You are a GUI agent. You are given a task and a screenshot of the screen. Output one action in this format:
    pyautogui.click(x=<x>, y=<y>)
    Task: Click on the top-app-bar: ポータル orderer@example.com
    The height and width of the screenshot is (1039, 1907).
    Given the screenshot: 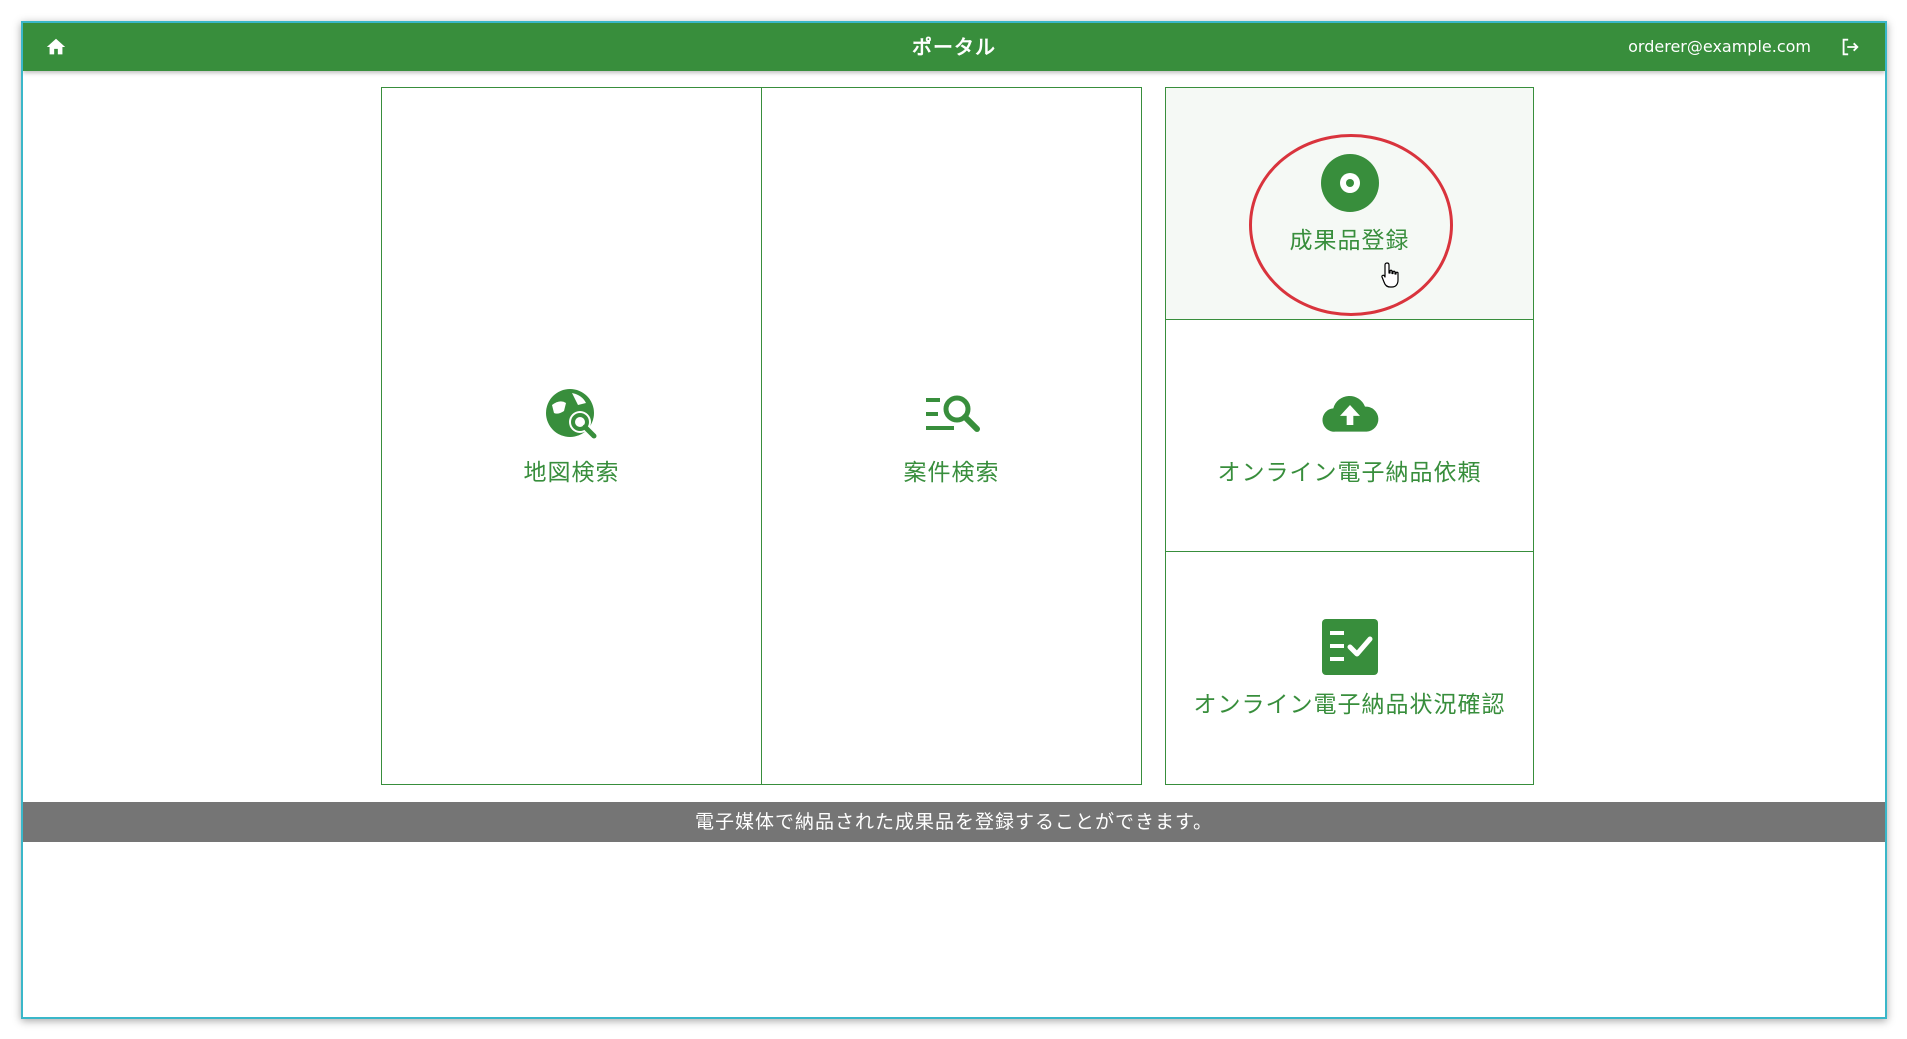 What is the action you would take?
    pyautogui.click(x=954, y=47)
    